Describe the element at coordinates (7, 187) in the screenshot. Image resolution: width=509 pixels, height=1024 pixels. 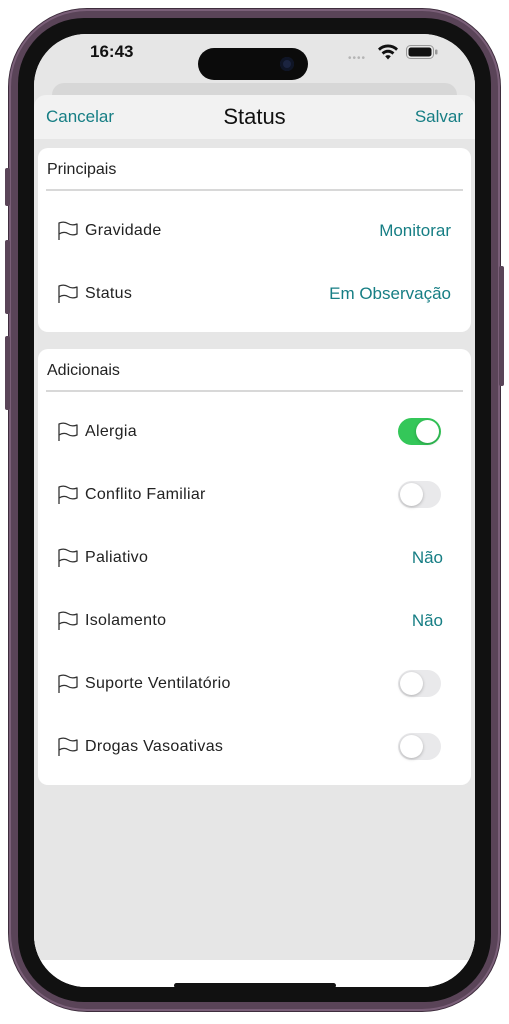
I see `mute-switch` at that location.